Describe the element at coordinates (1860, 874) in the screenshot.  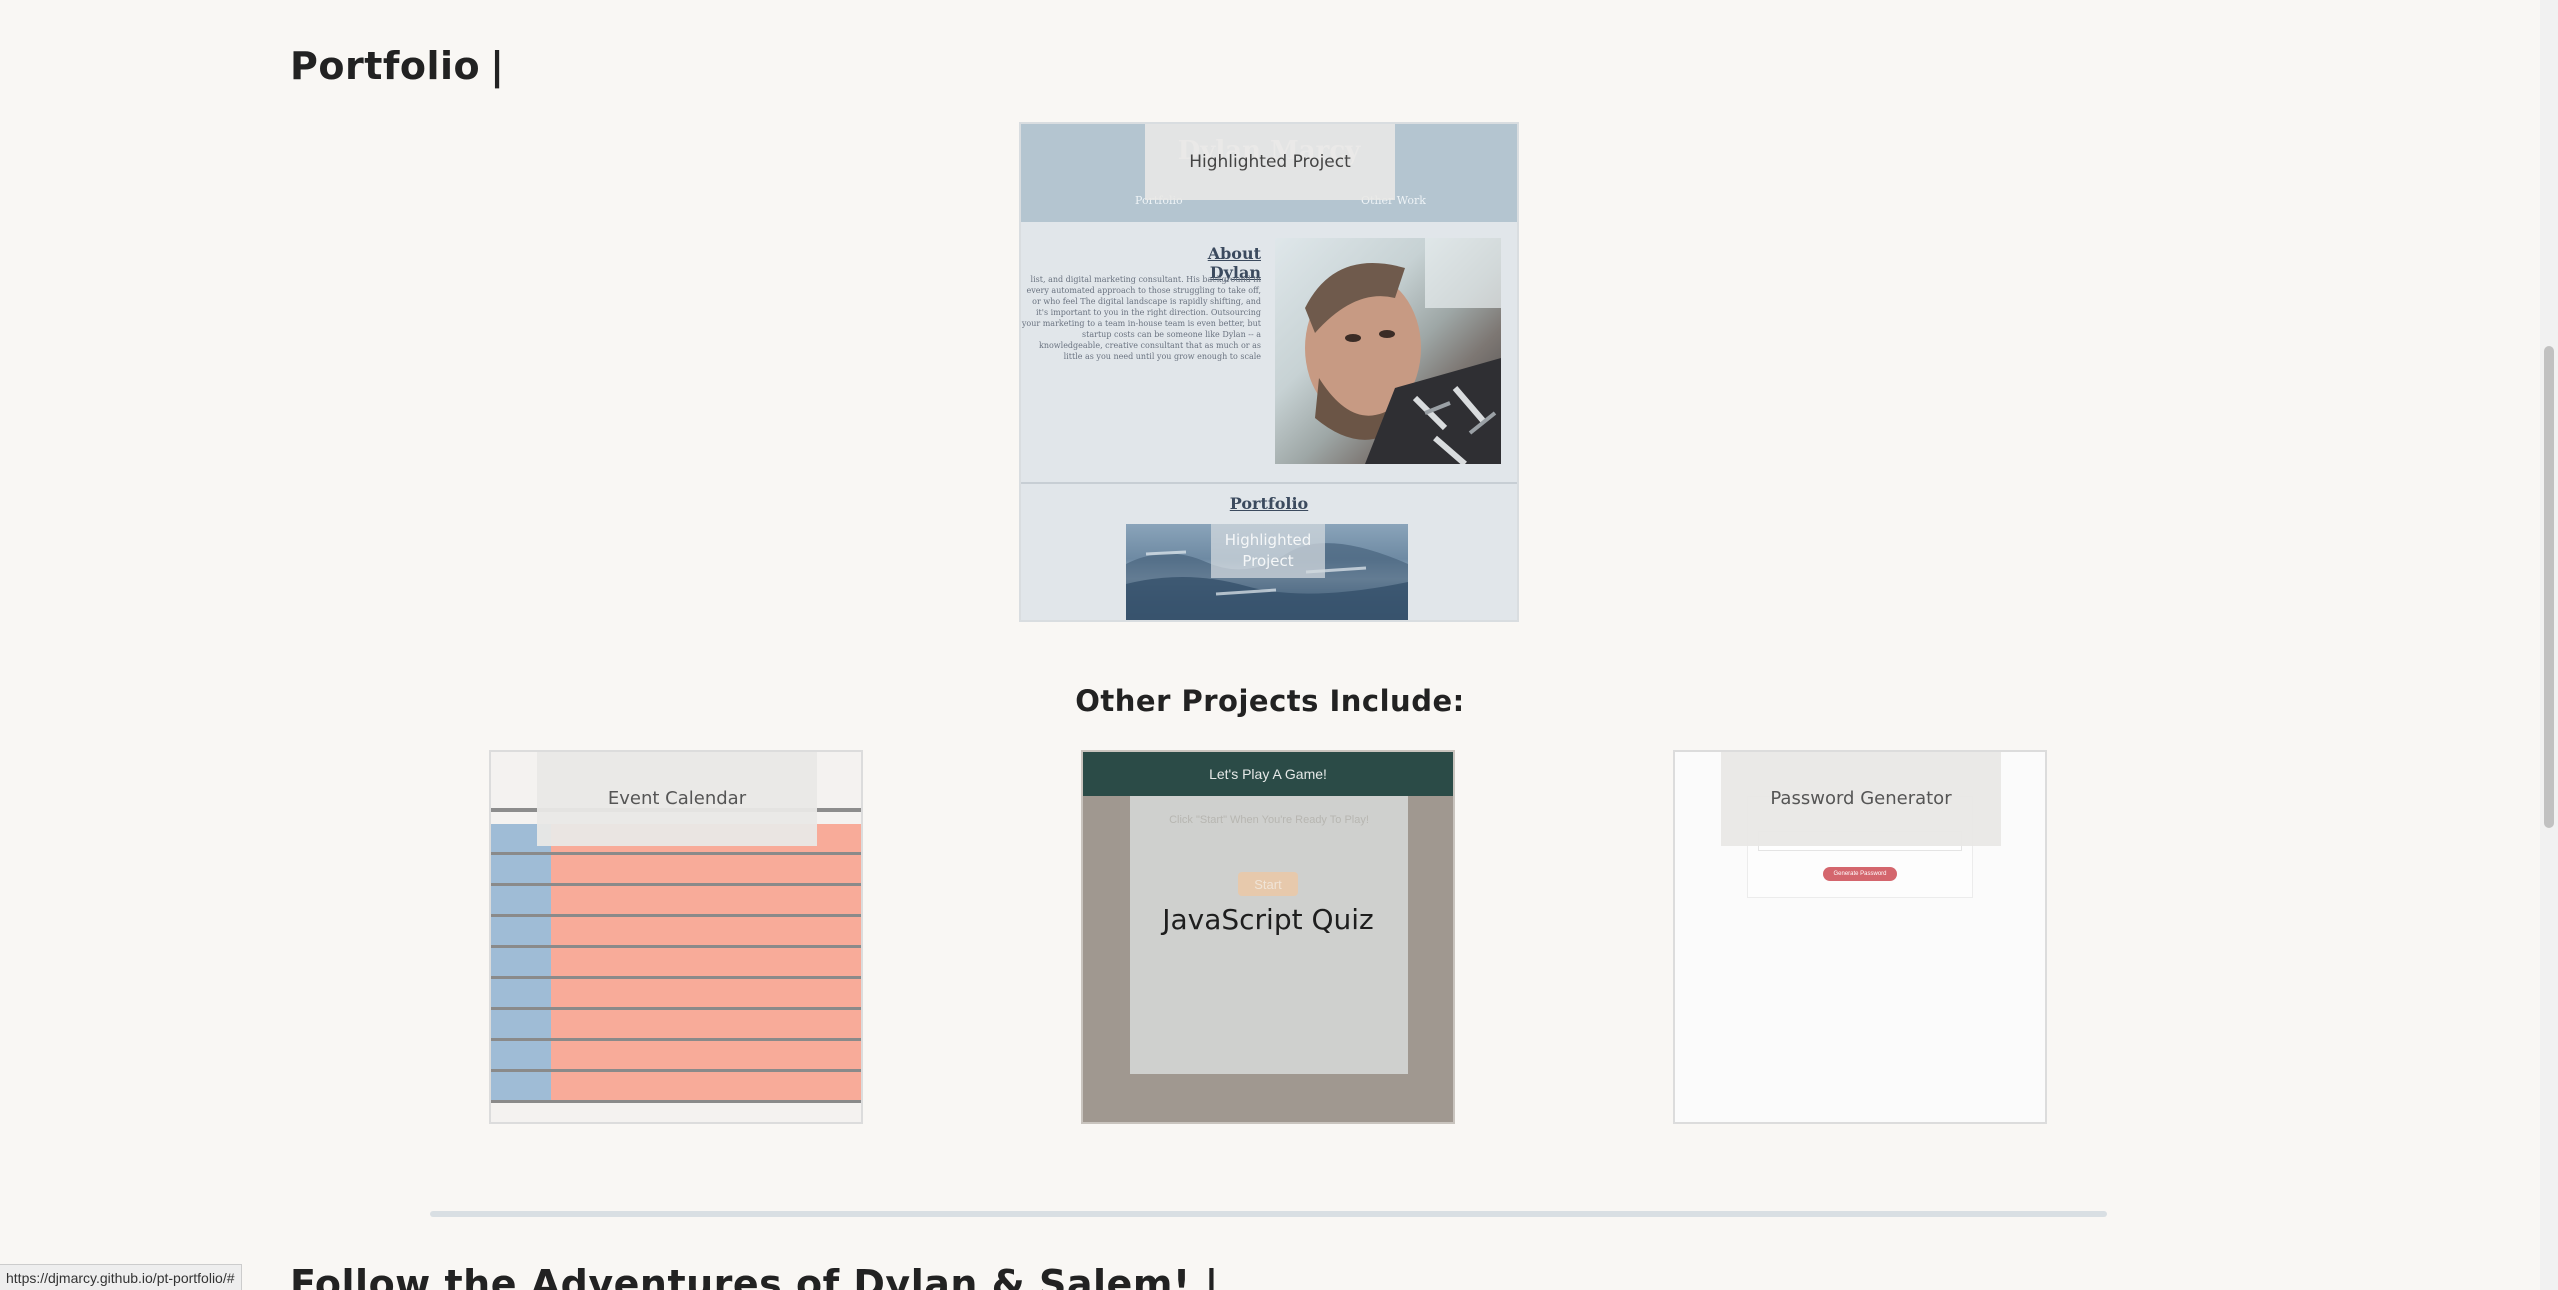
I see `password-preview-button: Generate Password` at that location.